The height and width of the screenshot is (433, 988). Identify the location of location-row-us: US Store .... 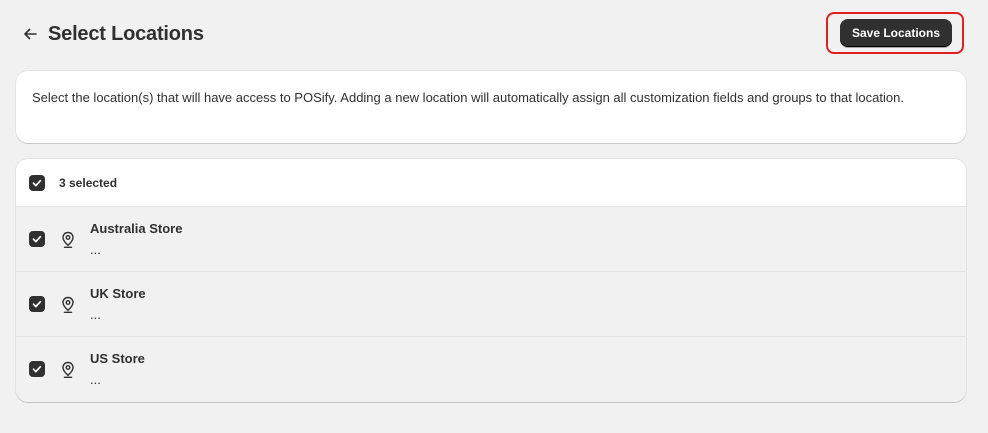
(491, 369).